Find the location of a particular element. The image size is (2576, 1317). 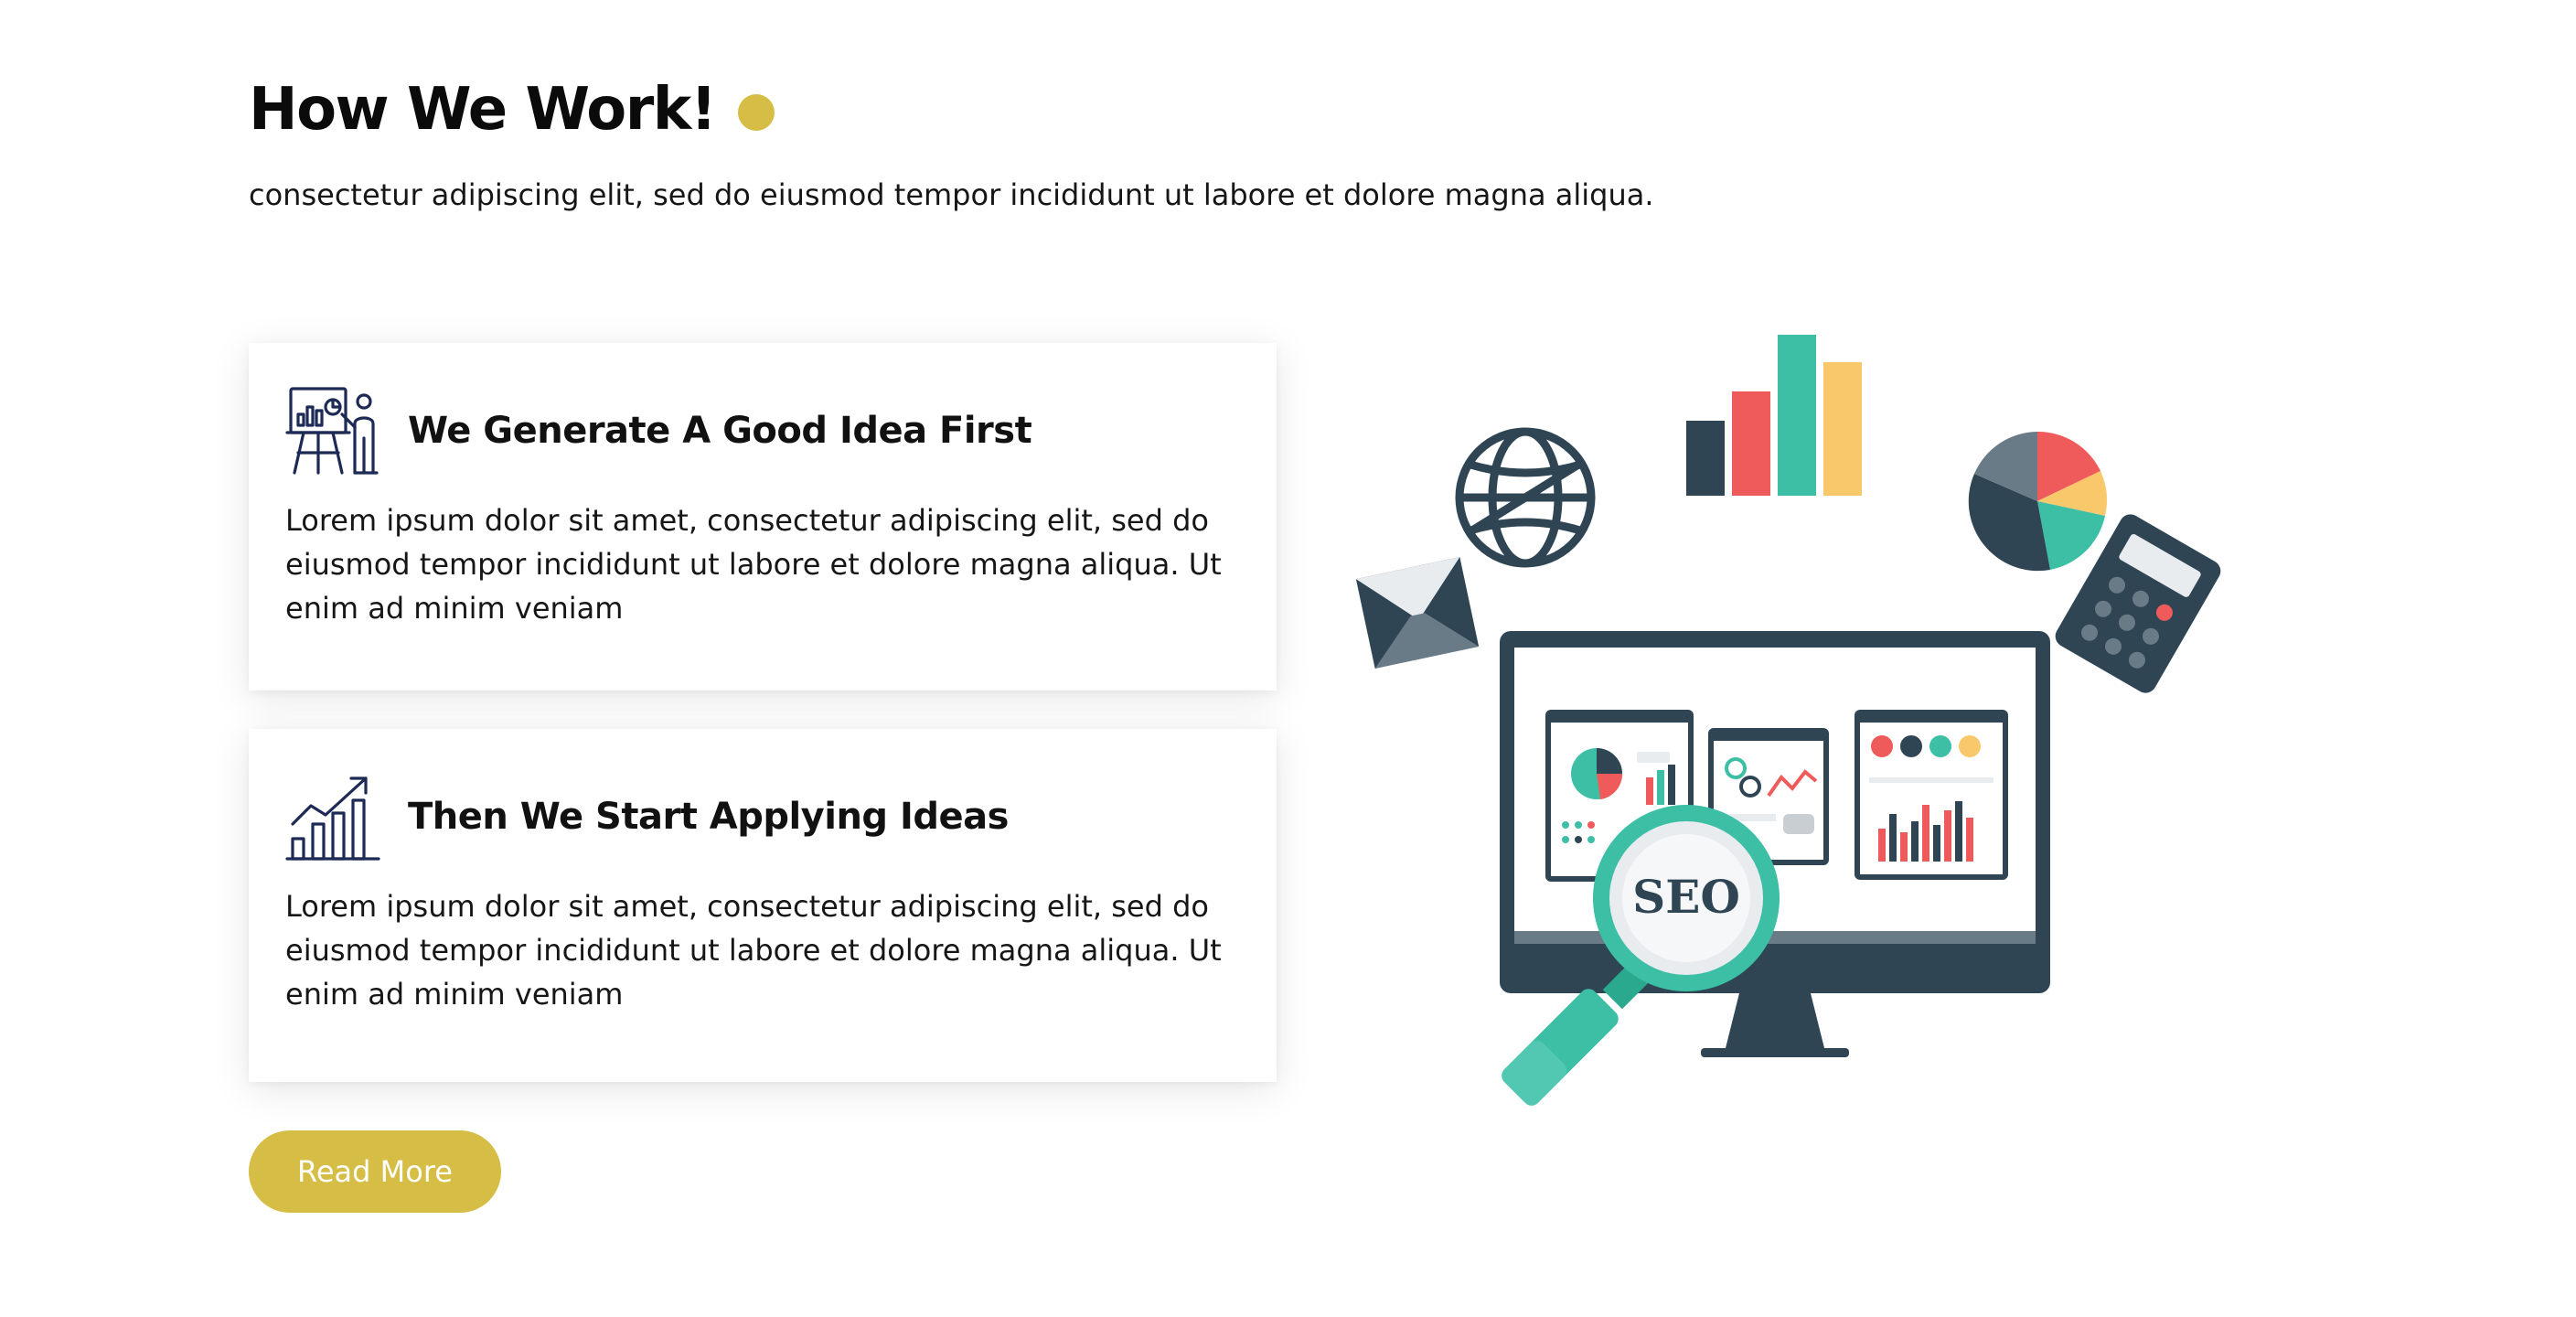

card-title: We Generate A Good Idea First is located at coordinates (720, 431).